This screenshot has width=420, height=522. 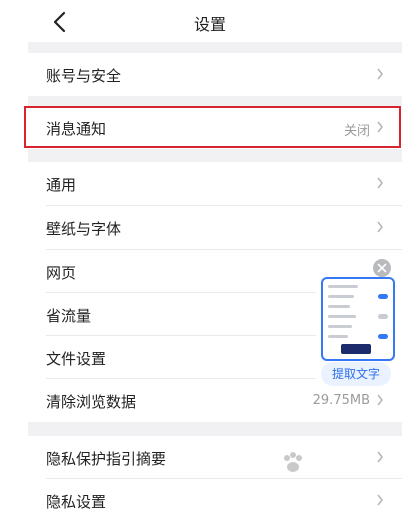 What do you see at coordinates (61, 185) in the screenshot?
I see `settings-item-label: 通用` at bounding box center [61, 185].